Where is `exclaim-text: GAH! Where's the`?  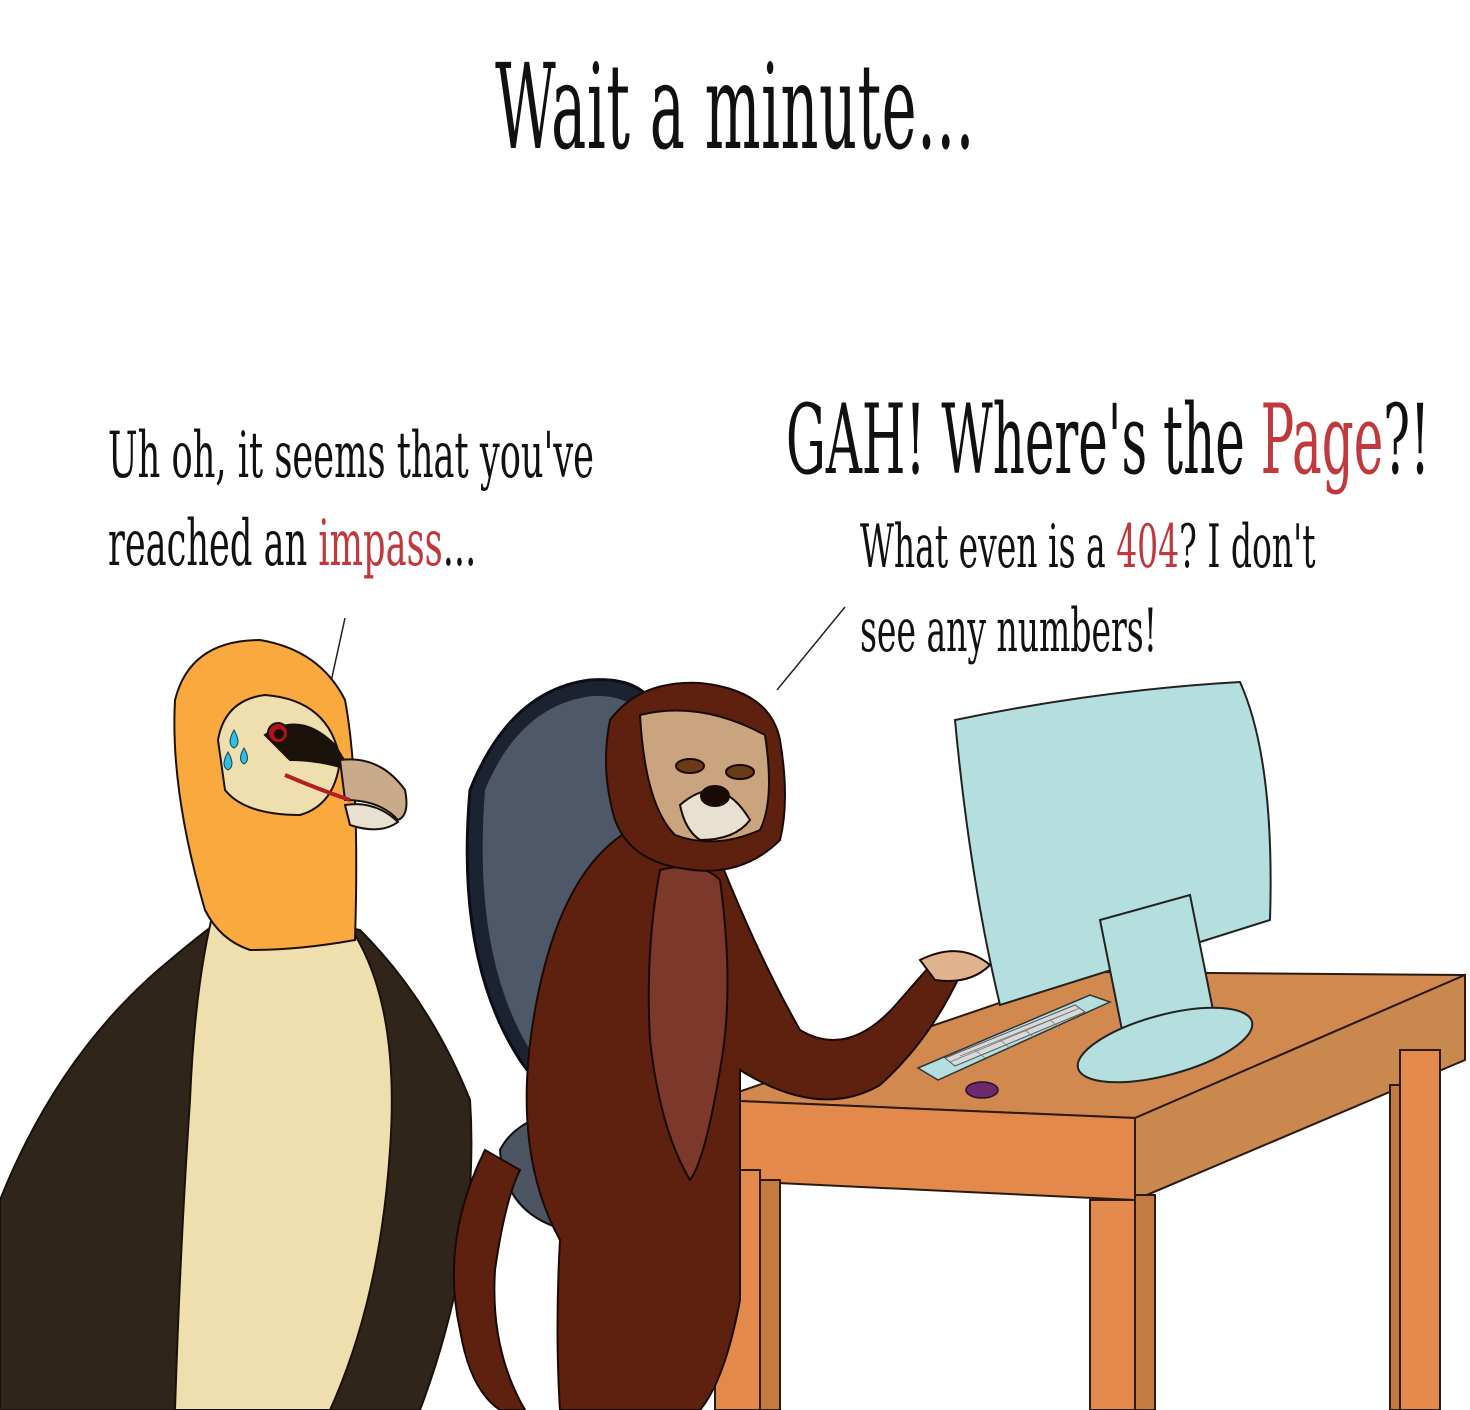 exclaim-text: GAH! Where's the is located at coordinates (1023, 440).